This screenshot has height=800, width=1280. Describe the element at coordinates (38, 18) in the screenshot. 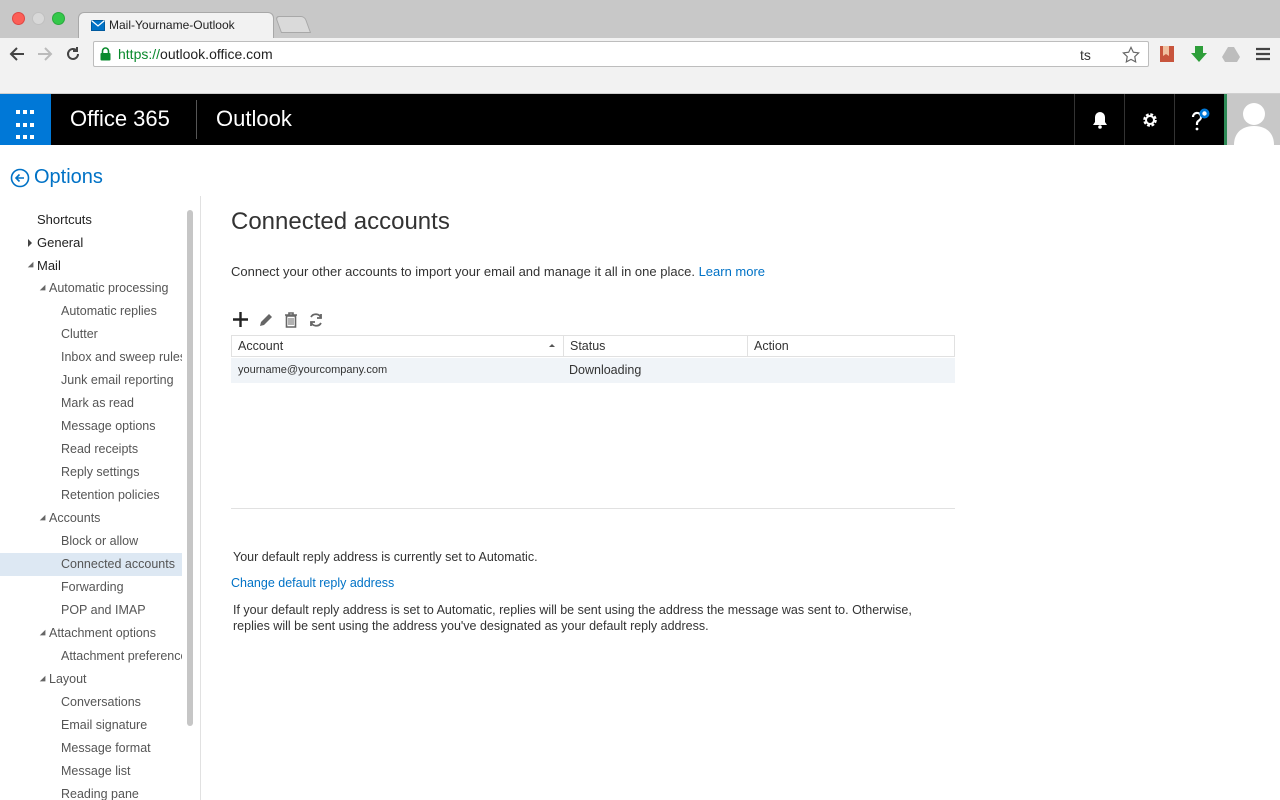

I see `minimize-window-button` at that location.